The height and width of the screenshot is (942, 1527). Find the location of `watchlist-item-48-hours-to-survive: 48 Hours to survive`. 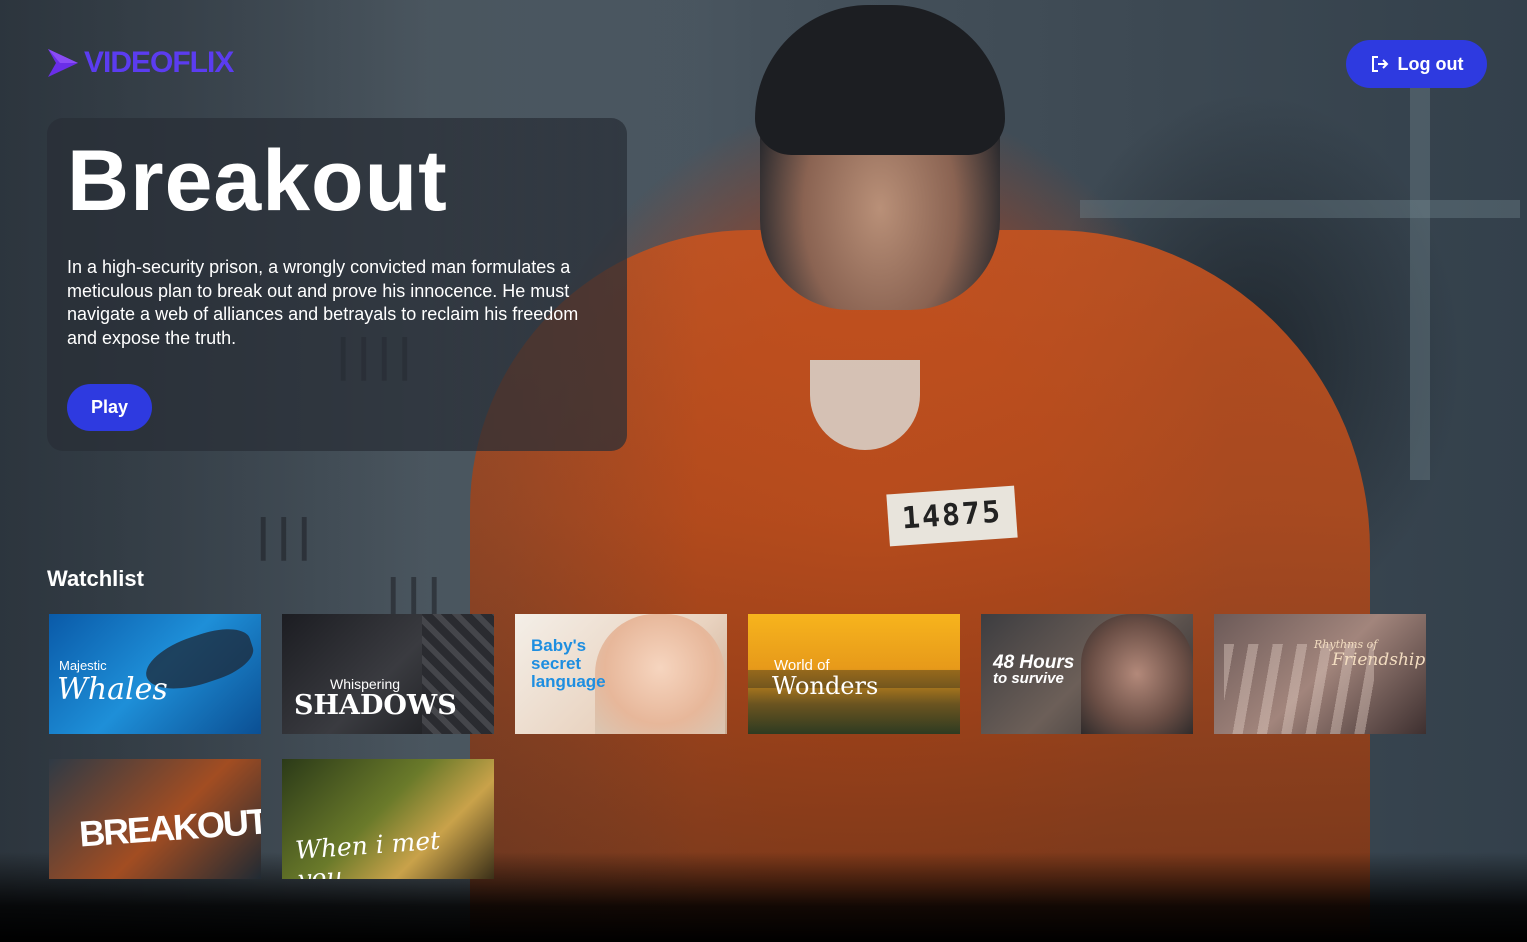

watchlist-item-48-hours-to-survive: 48 Hours to survive is located at coordinates (1087, 674).